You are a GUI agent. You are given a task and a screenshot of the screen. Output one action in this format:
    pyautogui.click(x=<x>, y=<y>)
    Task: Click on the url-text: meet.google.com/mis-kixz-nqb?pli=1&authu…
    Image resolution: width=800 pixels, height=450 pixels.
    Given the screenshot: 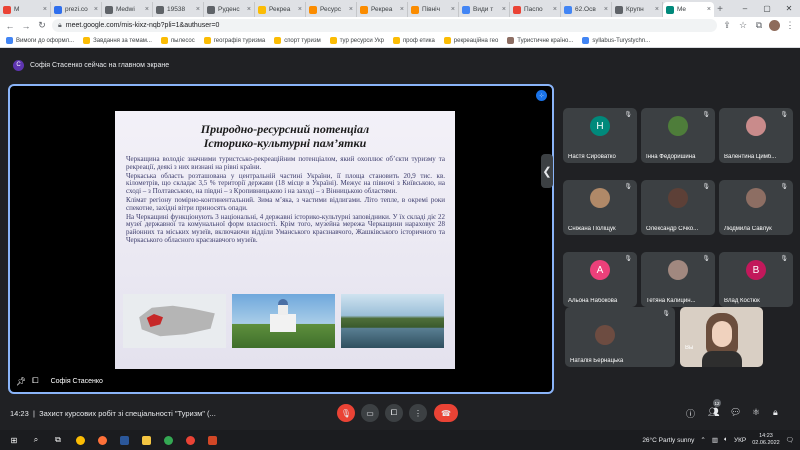 What is the action you would take?
    pyautogui.click(x=142, y=25)
    